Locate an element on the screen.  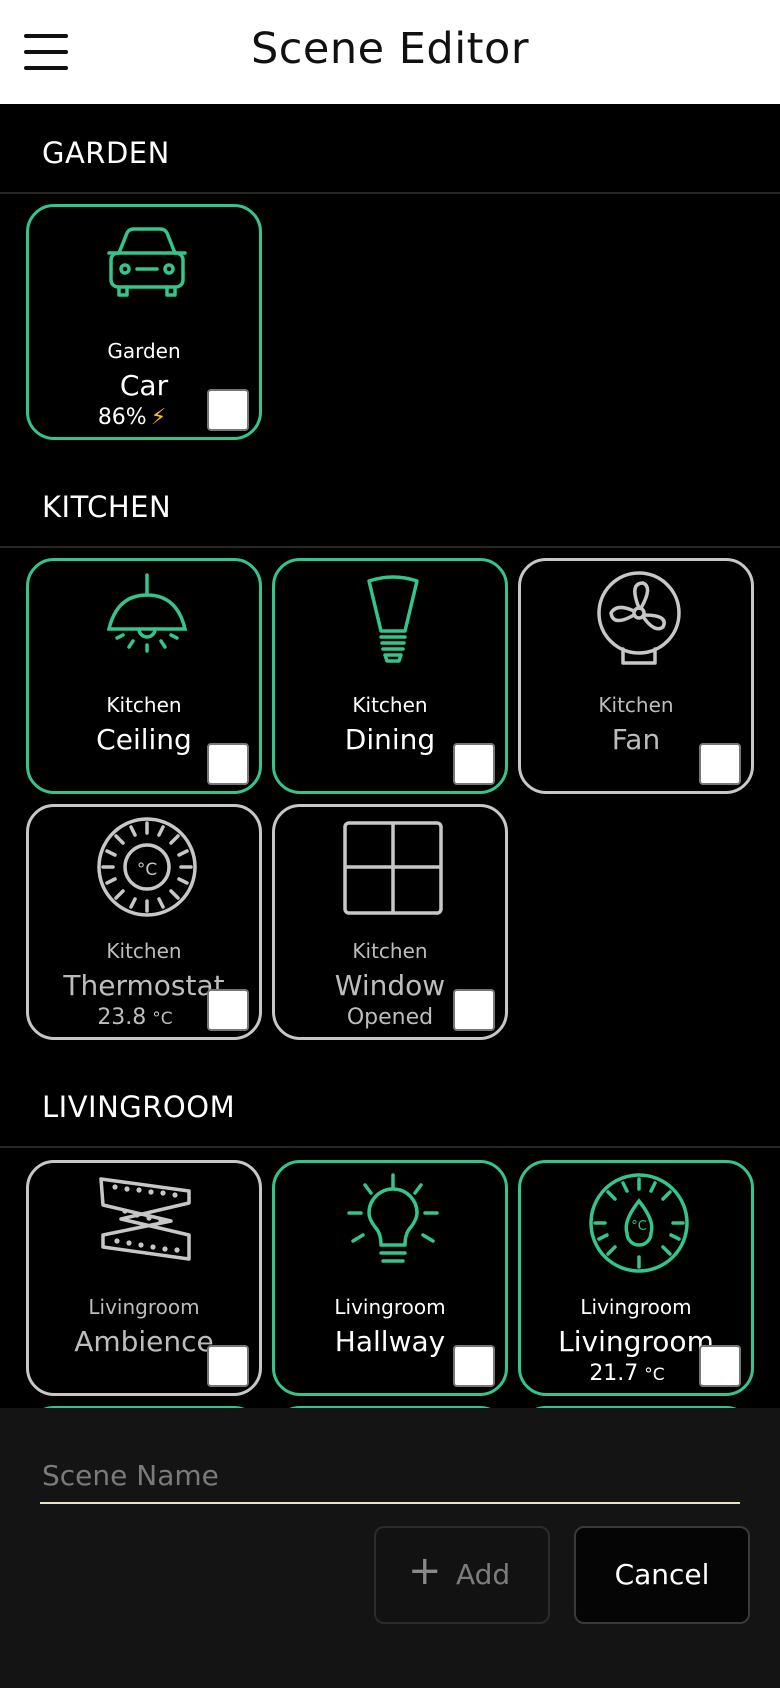
page-title: Scene Editor is located at coordinates (390, 49).